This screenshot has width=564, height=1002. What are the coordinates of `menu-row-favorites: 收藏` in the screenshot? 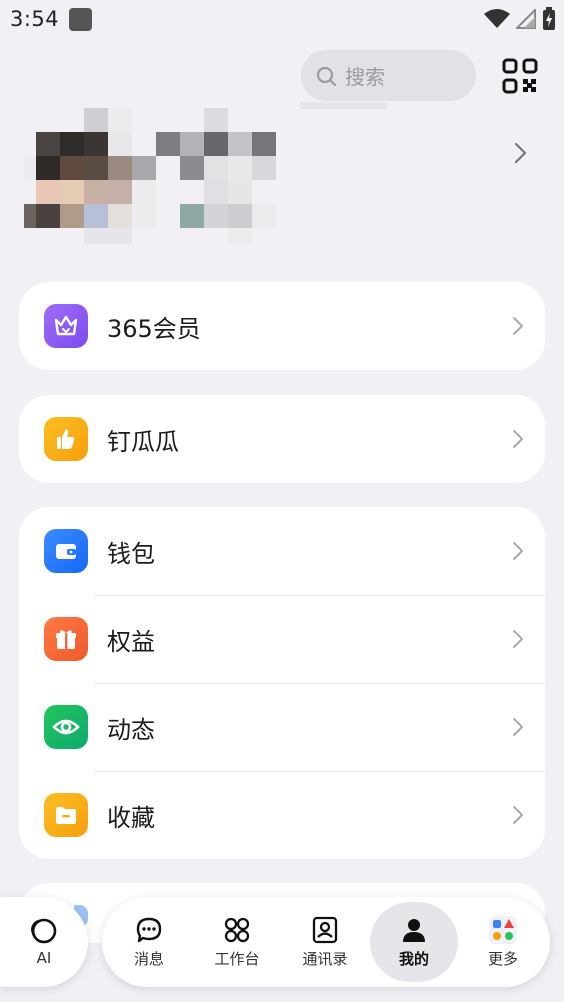 It's located at (282, 815).